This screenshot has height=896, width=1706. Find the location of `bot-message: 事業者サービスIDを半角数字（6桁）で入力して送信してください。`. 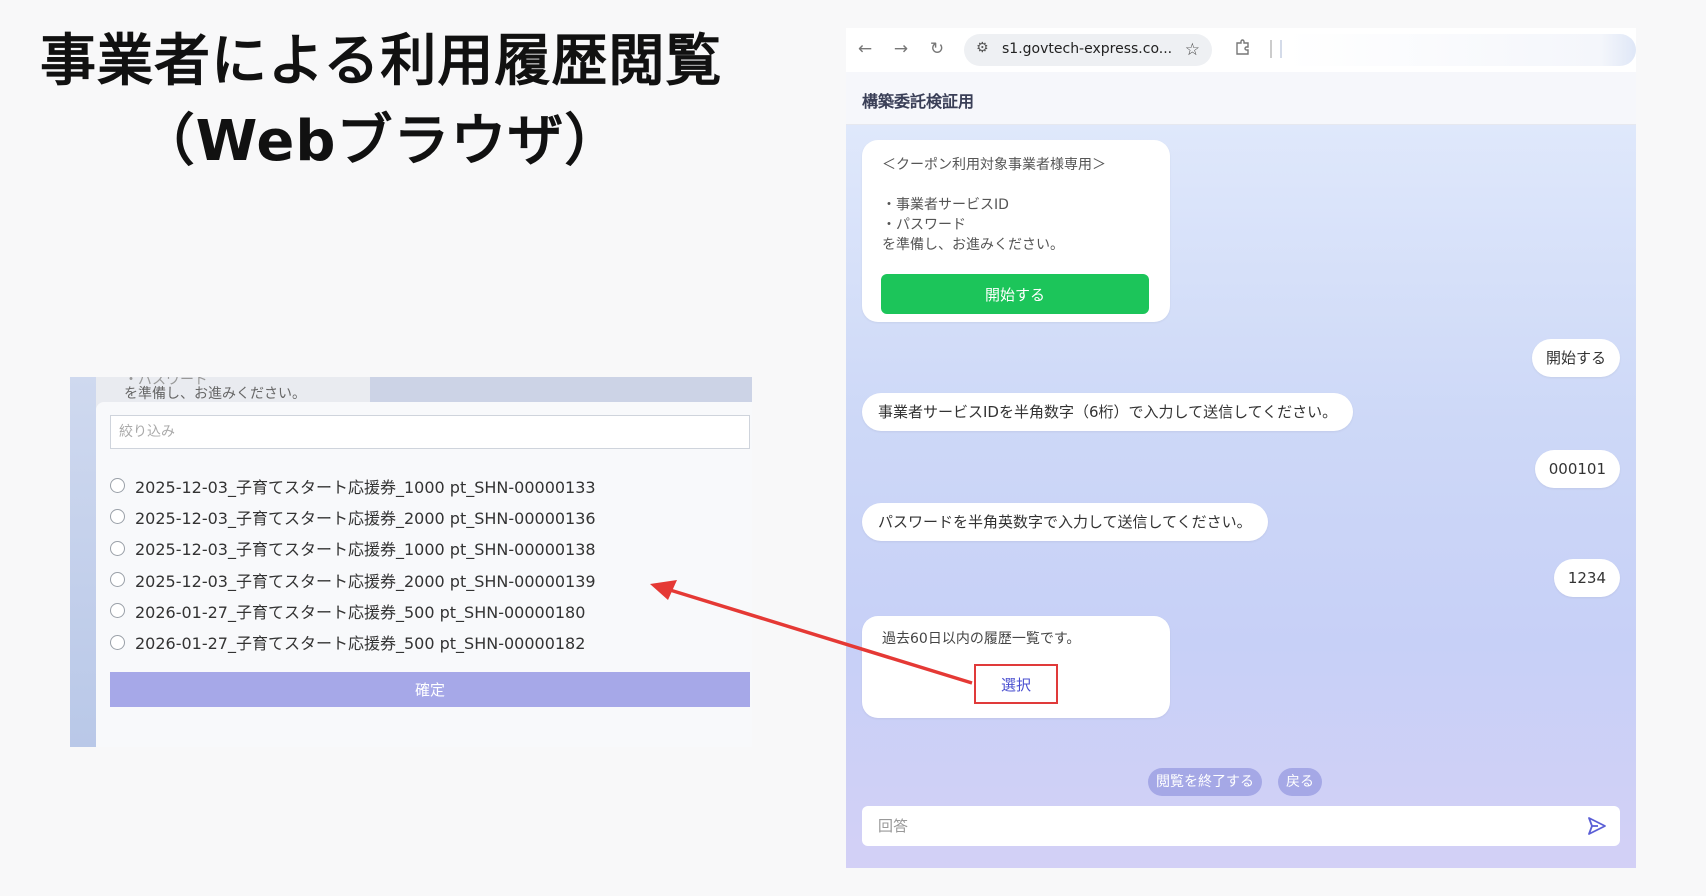

bot-message: 事業者サービスIDを半角数字（6桁）で入力して送信してください。 is located at coordinates (1108, 412).